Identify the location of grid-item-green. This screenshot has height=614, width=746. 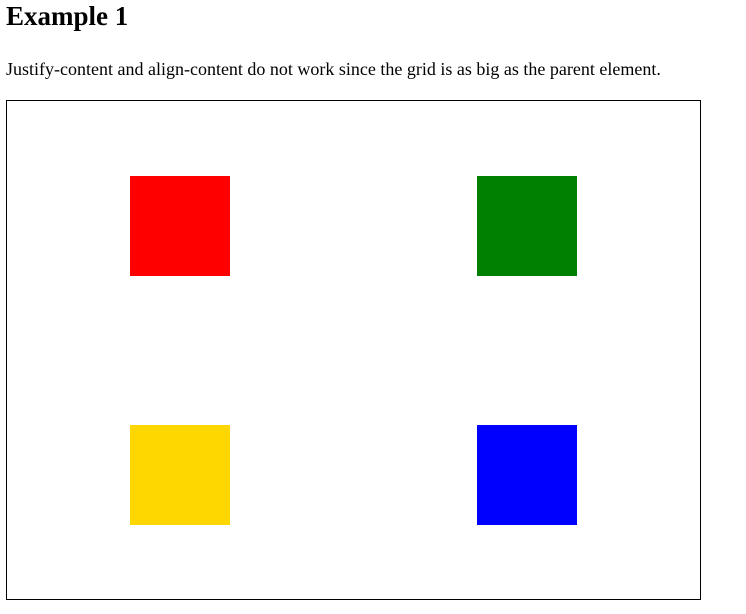
(526, 225).